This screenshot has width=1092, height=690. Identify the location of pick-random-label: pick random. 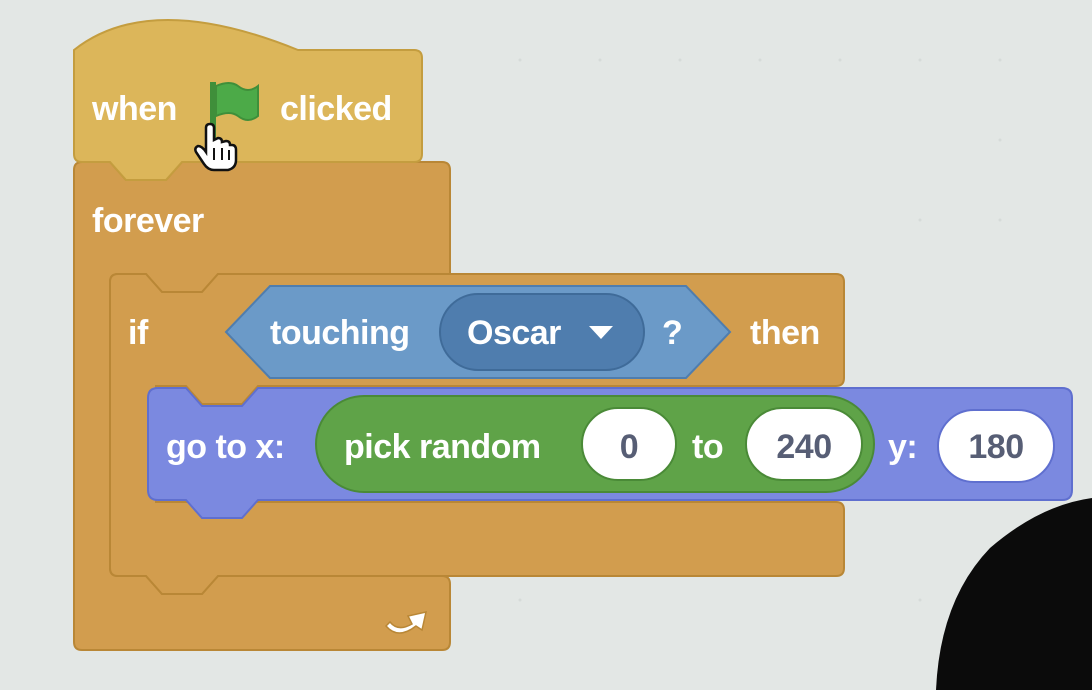
(442, 447).